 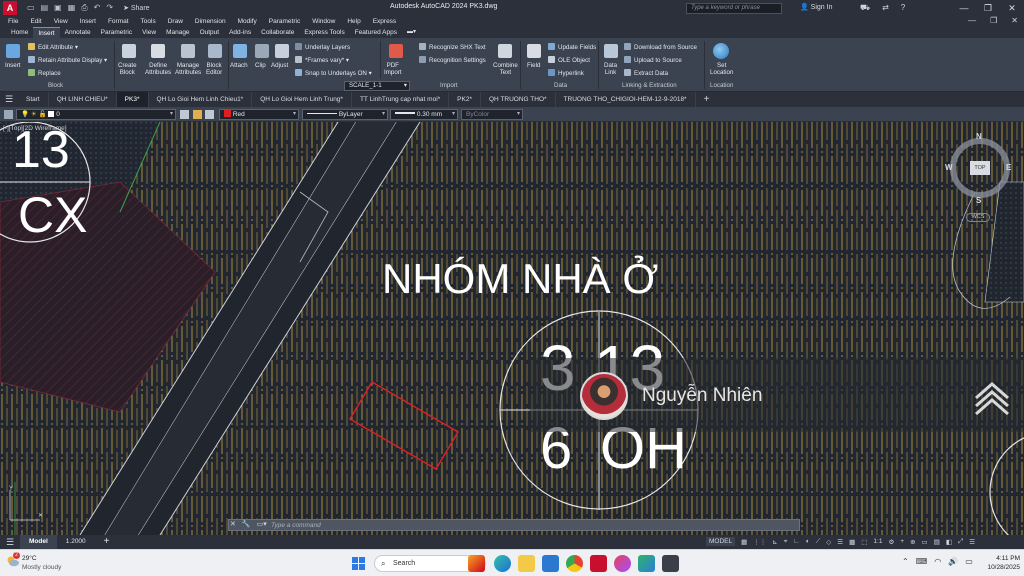 What do you see at coordinates (149, 32) in the screenshot?
I see `ribbon-tab-view: View` at bounding box center [149, 32].